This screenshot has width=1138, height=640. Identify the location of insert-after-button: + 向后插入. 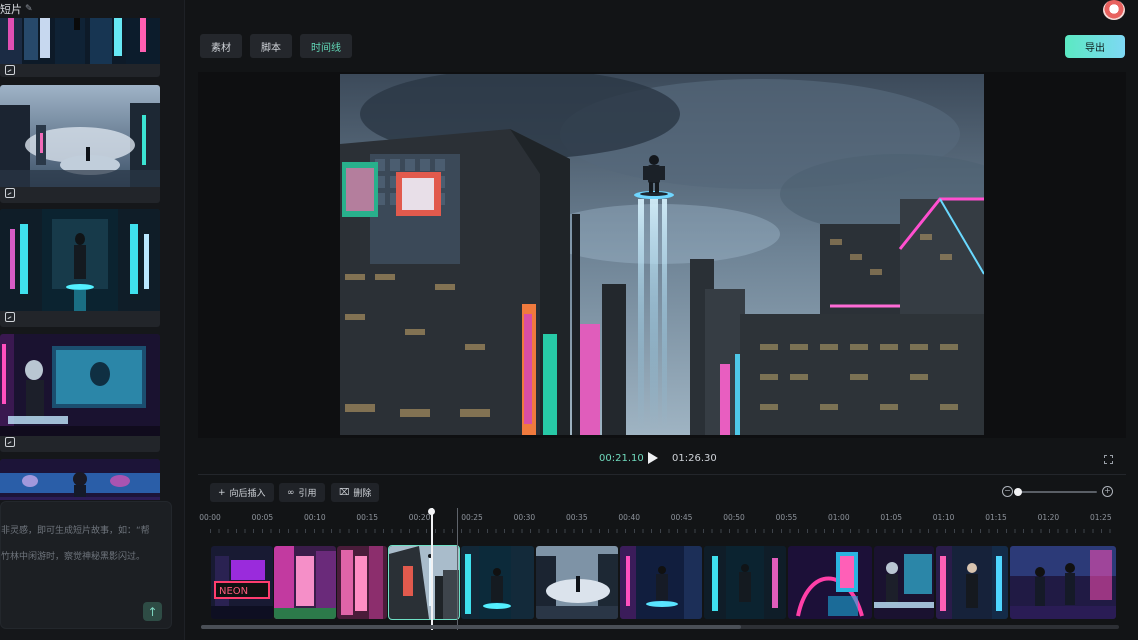
(242, 492).